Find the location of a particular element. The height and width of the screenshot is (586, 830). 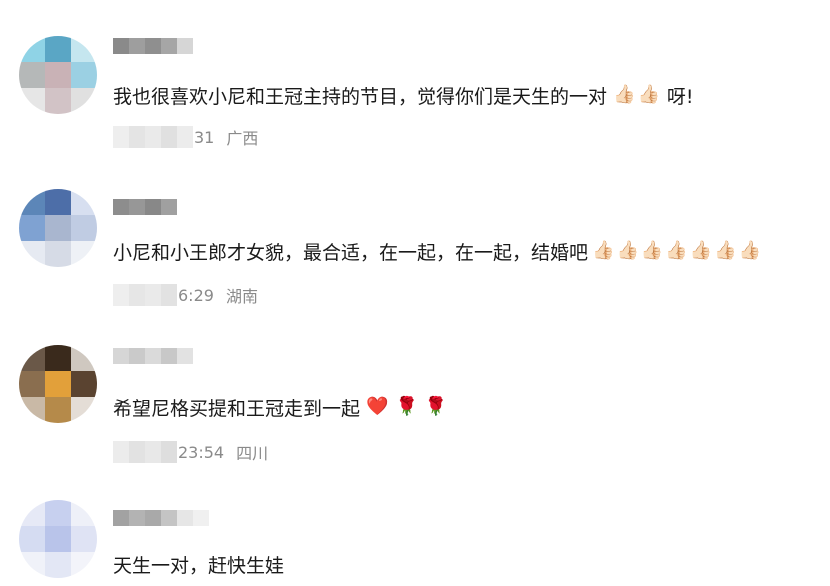

comment-text: 天生一对，赶快生娃 is located at coordinates (198, 564).